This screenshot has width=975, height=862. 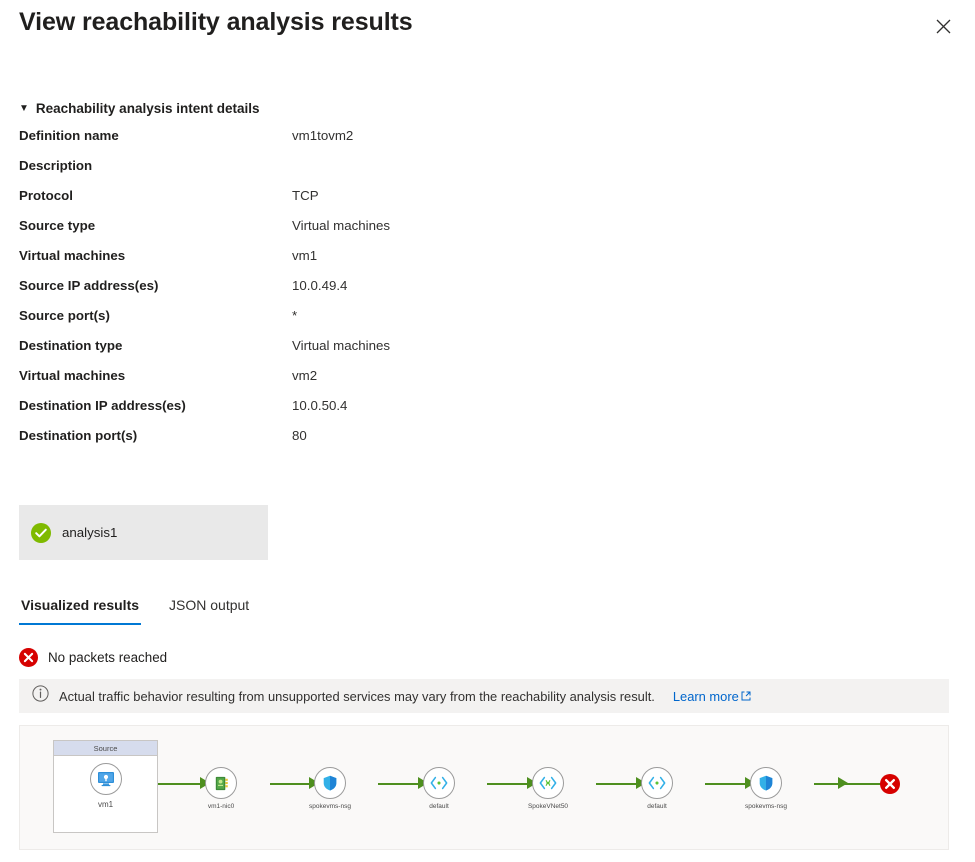 I want to click on detail-row: Destination port(s) 80, so click(x=369, y=441).